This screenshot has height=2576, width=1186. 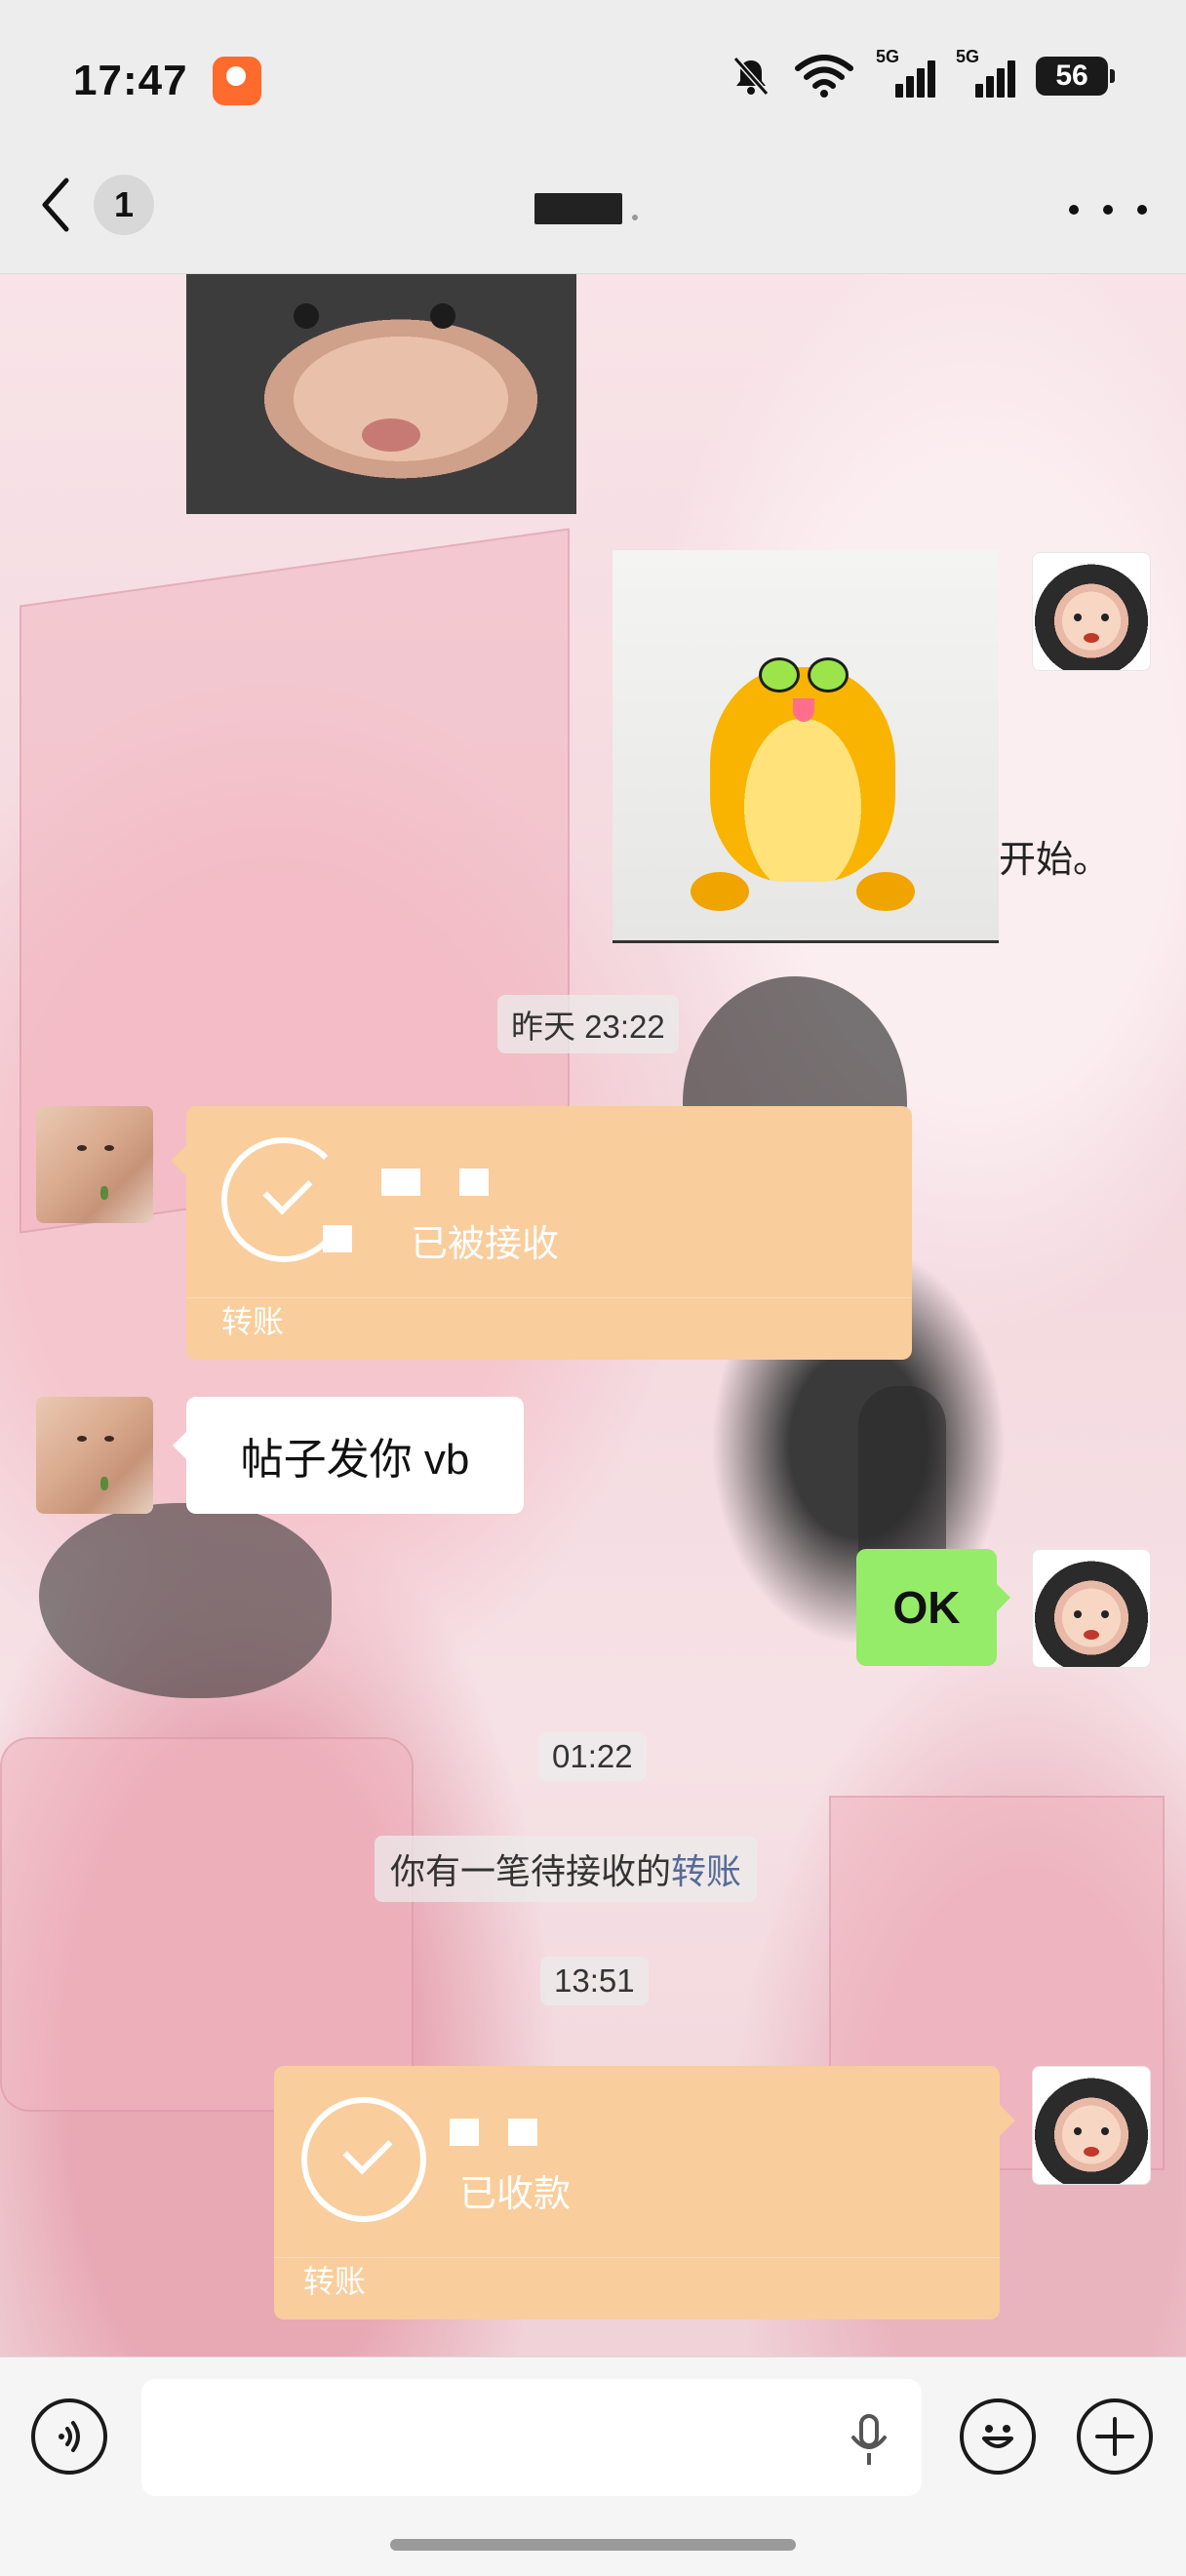 I want to click on received-photo, so click(x=381, y=394).